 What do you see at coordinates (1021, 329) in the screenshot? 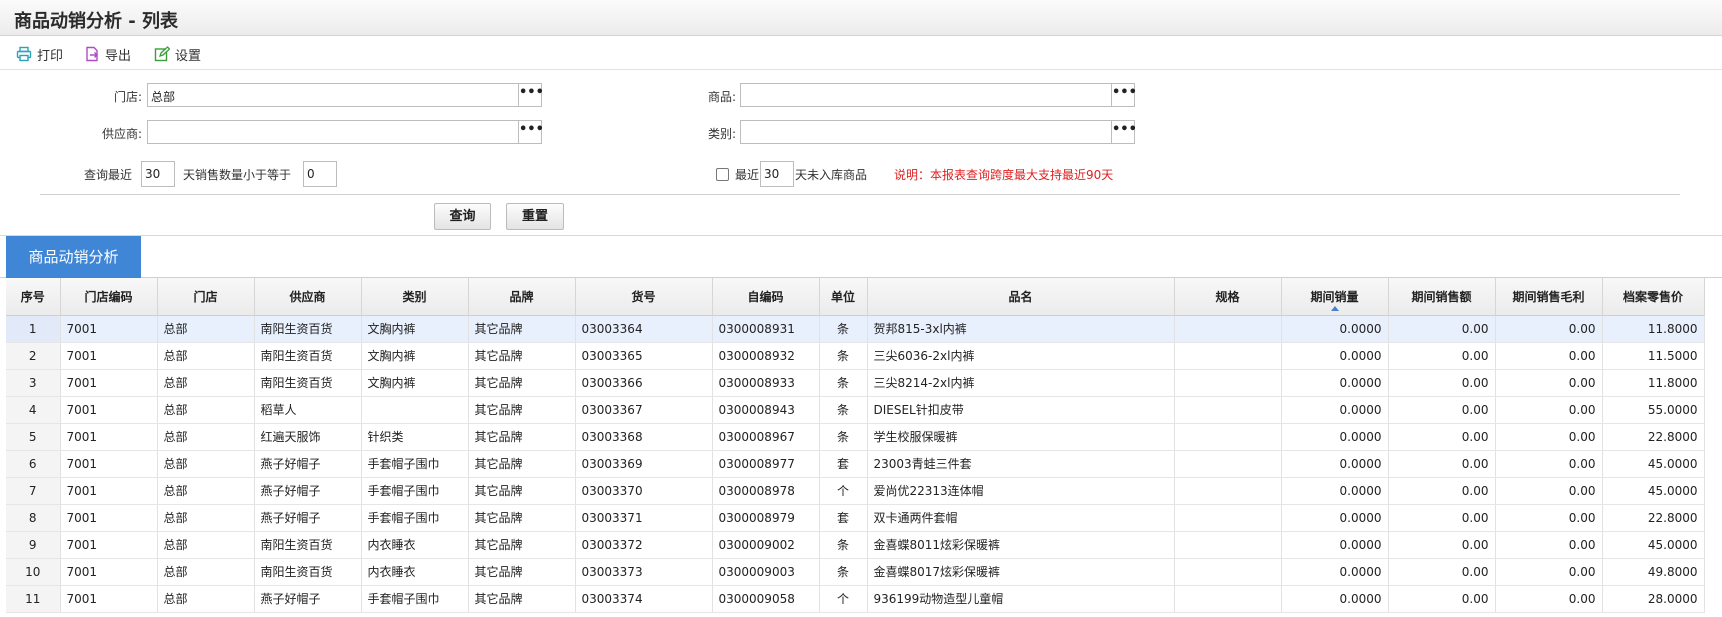
I see `cell-product-name: 贺邦815-3xl内裤` at bounding box center [1021, 329].